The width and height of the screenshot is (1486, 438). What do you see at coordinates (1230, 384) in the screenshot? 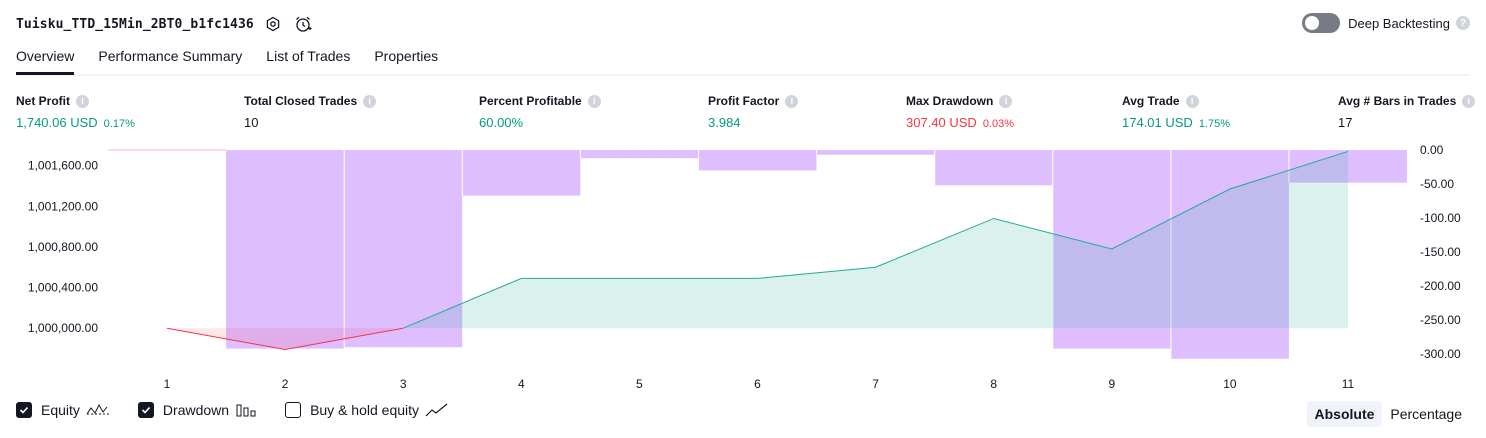
I see `x-axis-tick: 10` at bounding box center [1230, 384].